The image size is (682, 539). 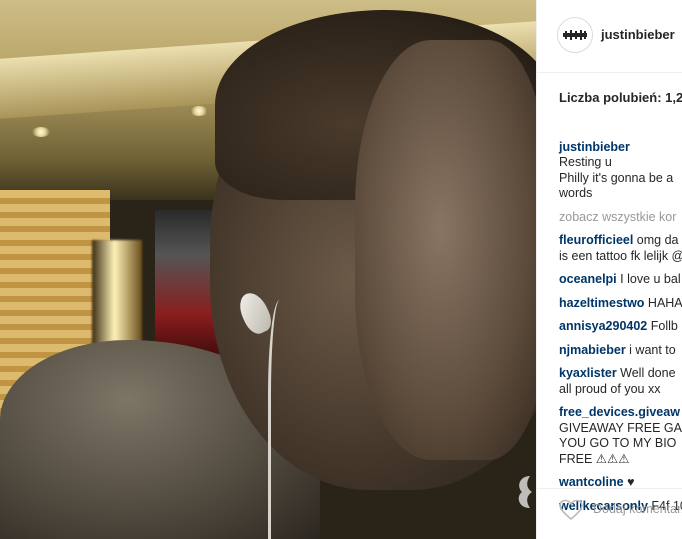 I want to click on comment-item: hazeltimestwo HAHA, so click(x=620, y=304).